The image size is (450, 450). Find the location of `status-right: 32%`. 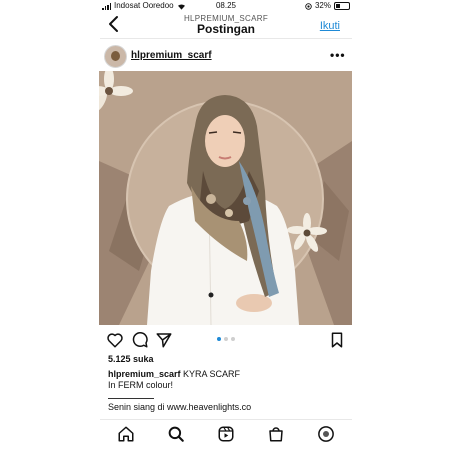

status-right: 32% is located at coordinates (327, 6).